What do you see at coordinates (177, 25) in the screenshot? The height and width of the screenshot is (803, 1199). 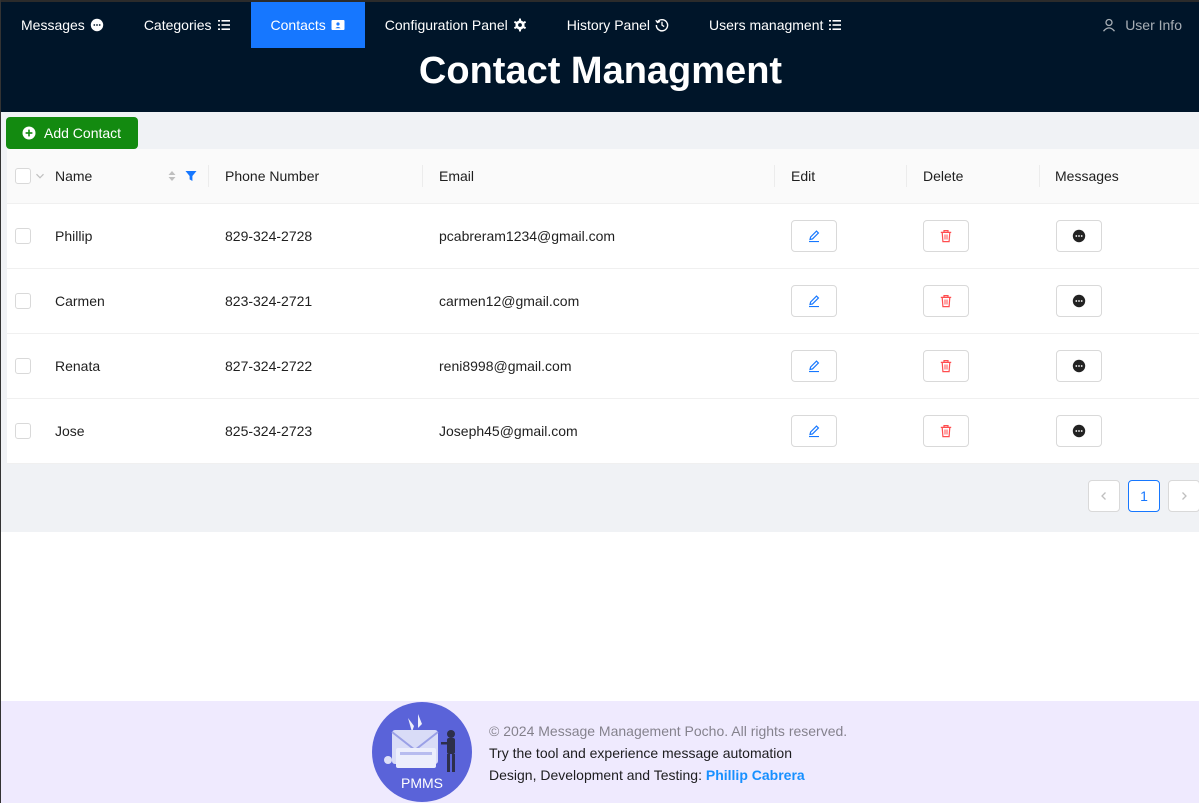 I see `nav-item-label: Categories` at bounding box center [177, 25].